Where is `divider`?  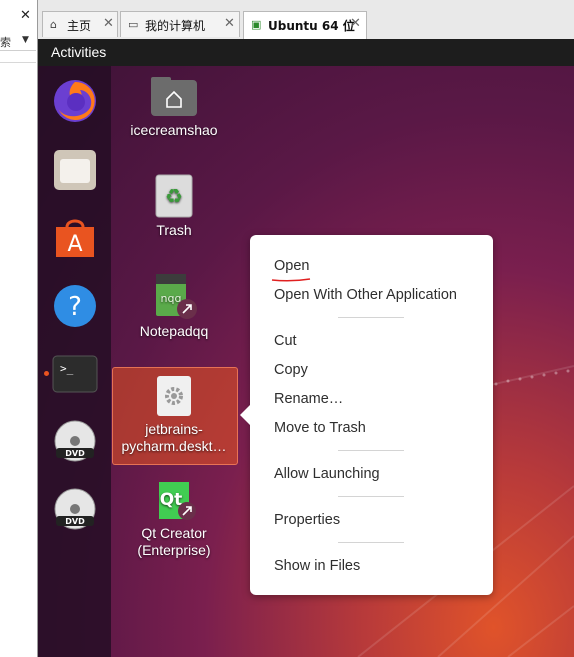
divider is located at coordinates (18, 62).